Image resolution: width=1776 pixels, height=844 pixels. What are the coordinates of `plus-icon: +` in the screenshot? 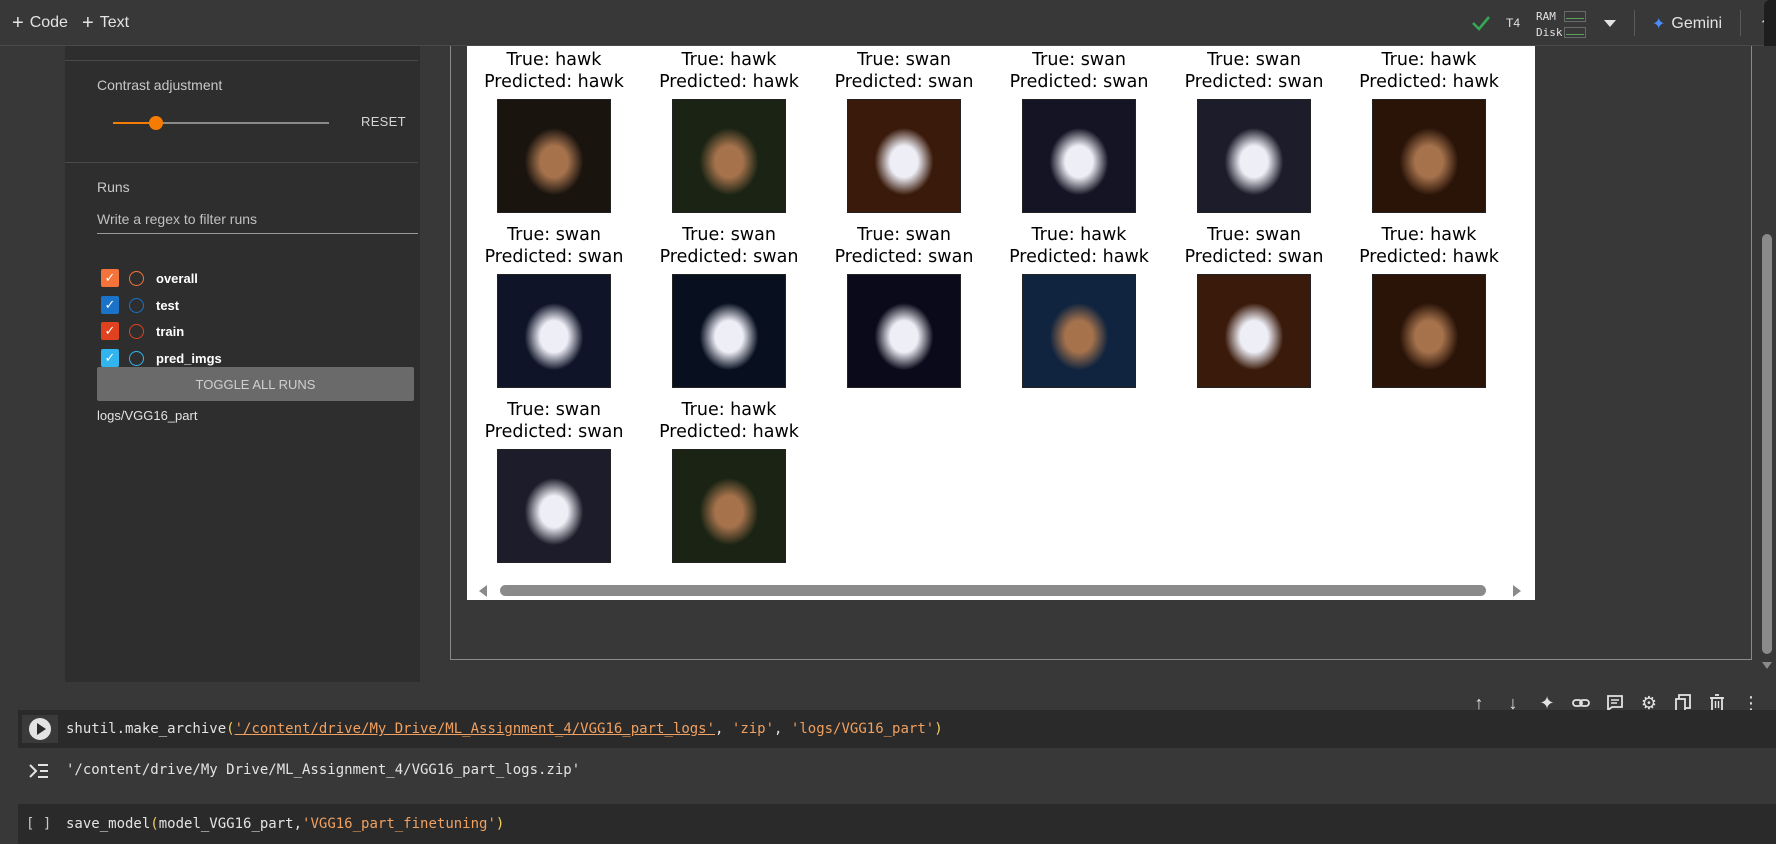 It's located at (18, 23).